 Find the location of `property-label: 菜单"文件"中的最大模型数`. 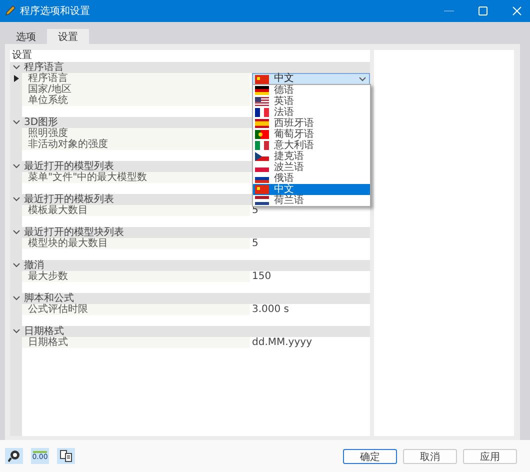

property-label: 菜单"文件"中的最大模型数 is located at coordinates (136, 177).